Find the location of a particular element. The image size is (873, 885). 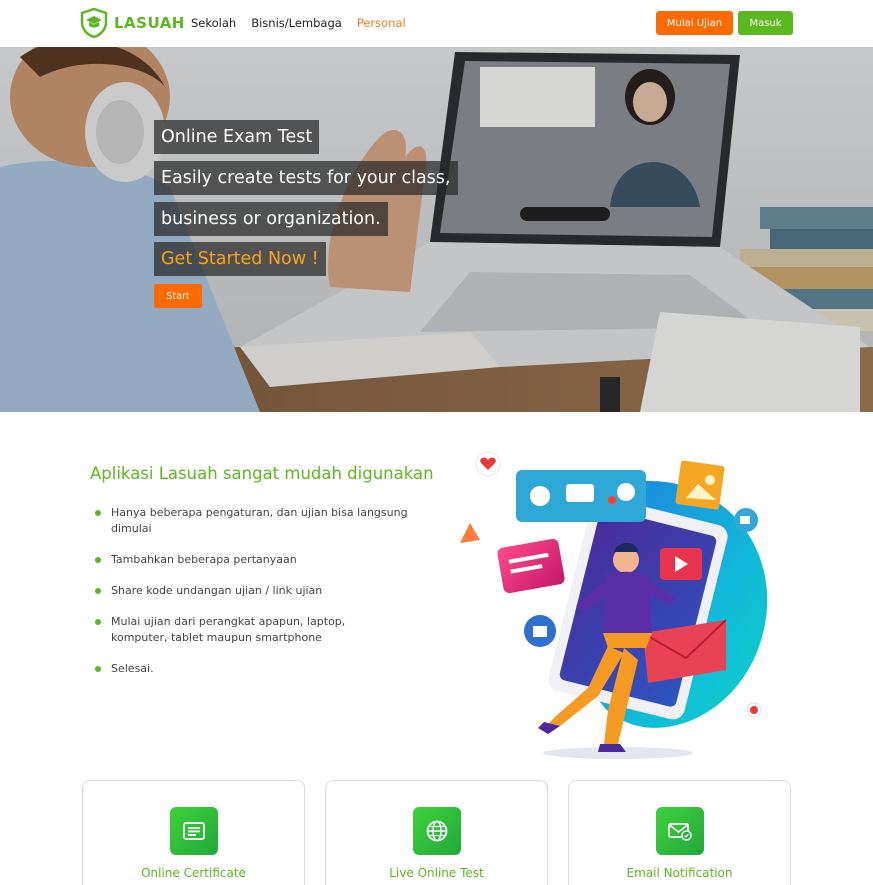

start-exam-button: Mulai Ujian is located at coordinates (694, 23).